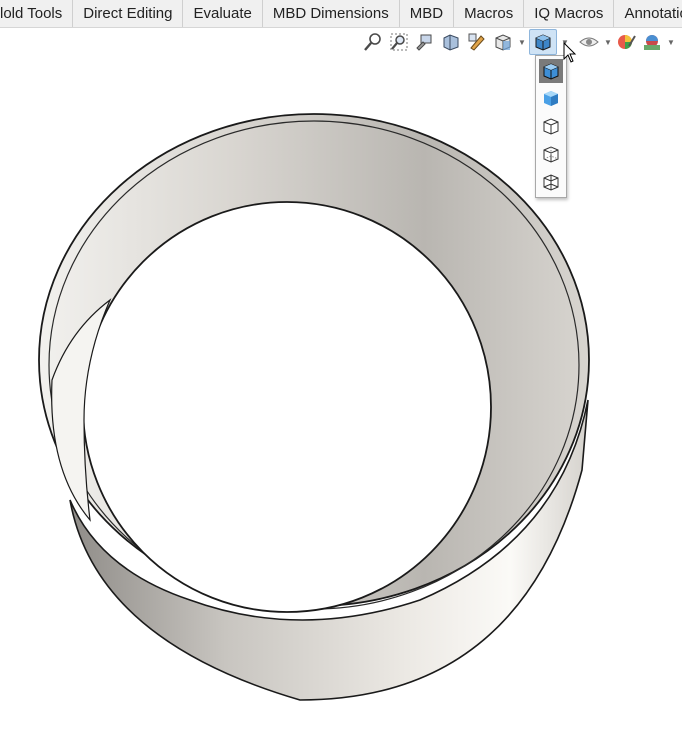 This screenshot has width=682, height=739. I want to click on section-view-icon, so click(451, 42).